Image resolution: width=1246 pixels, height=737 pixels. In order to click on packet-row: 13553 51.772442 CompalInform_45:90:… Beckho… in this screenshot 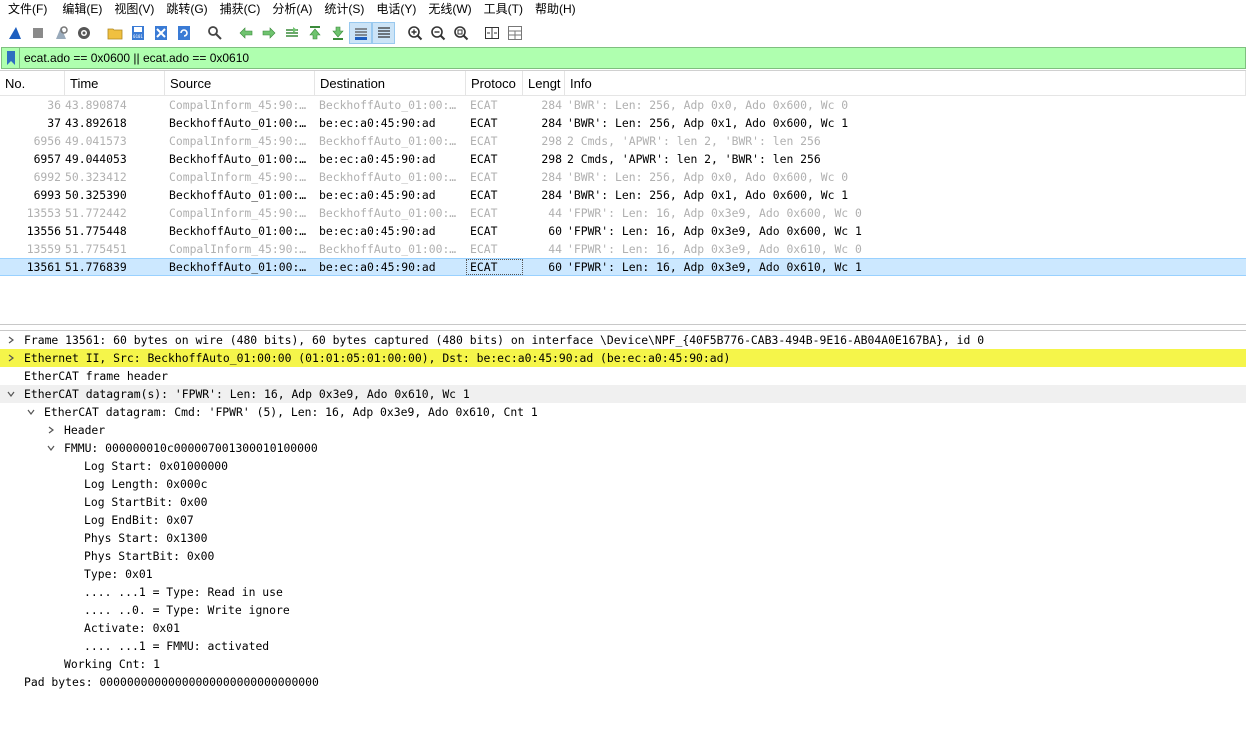, I will do `click(623, 213)`.